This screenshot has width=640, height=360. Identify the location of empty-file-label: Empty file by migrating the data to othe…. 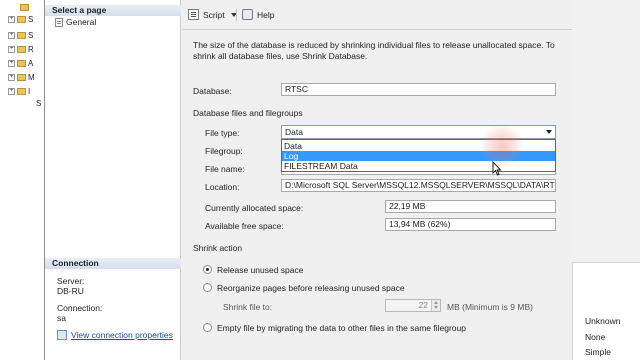
(341, 328).